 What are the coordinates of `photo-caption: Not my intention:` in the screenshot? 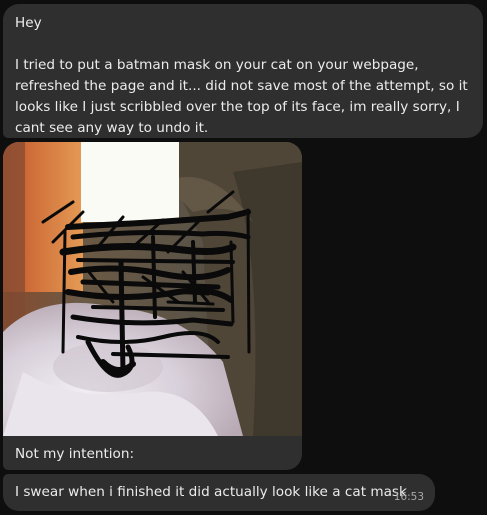 It's located at (75, 454).